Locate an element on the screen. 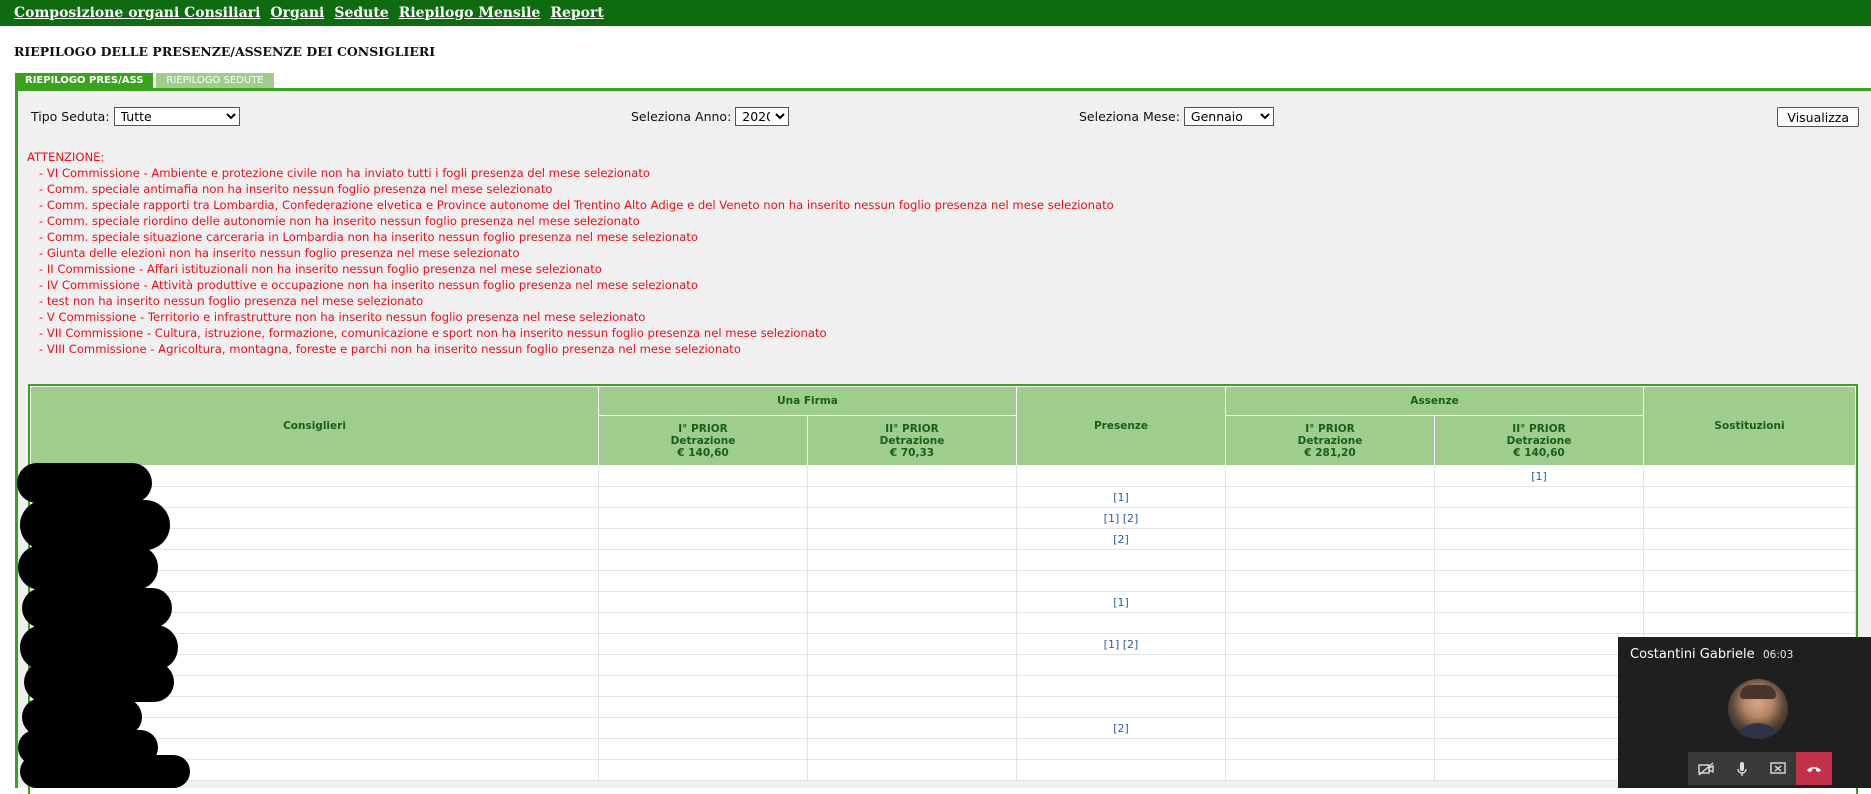  call-duration: 06:03 is located at coordinates (1778, 655).